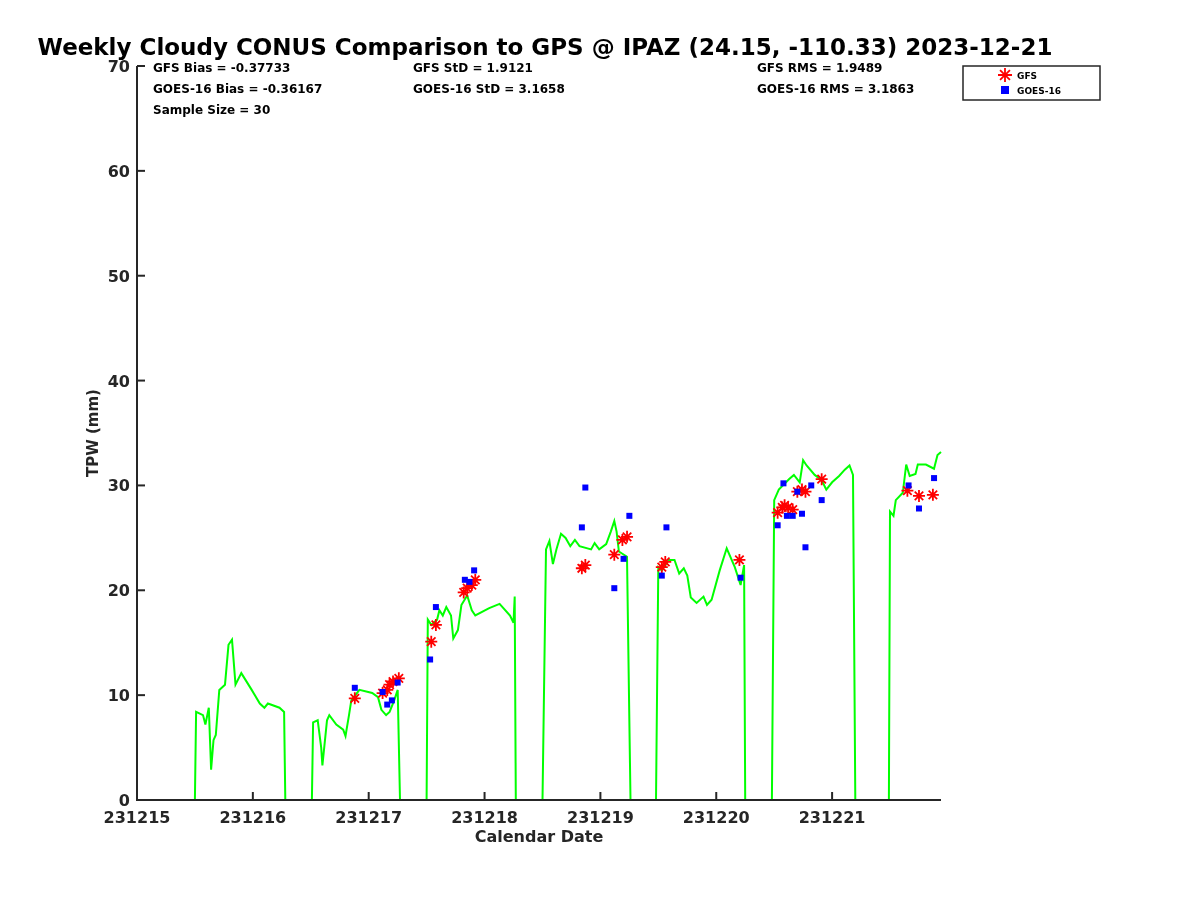  Describe the element at coordinates (118, 381) in the screenshot. I see `tick-label: 40` at that location.